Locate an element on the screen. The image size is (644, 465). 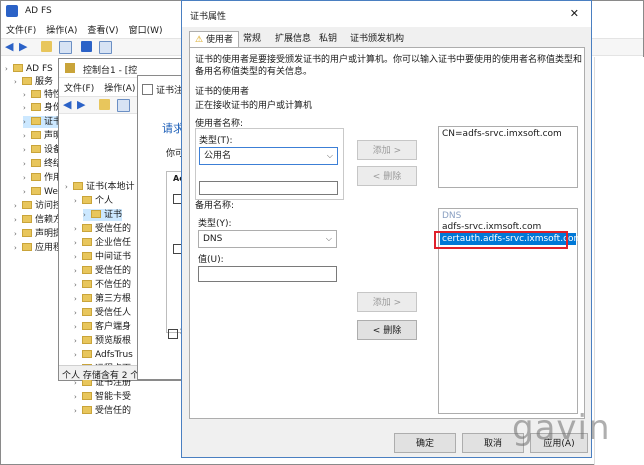
alt-name-group: 类型(Y): DNS ⌵ 值(U): is located at coordinates (268, 246).